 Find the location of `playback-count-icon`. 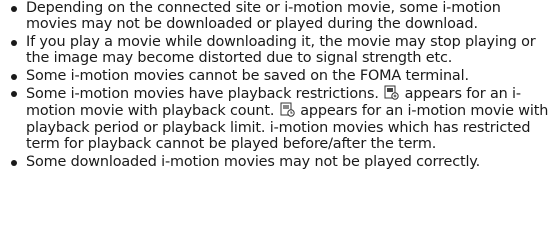

playback-count-icon is located at coordinates (391, 92).